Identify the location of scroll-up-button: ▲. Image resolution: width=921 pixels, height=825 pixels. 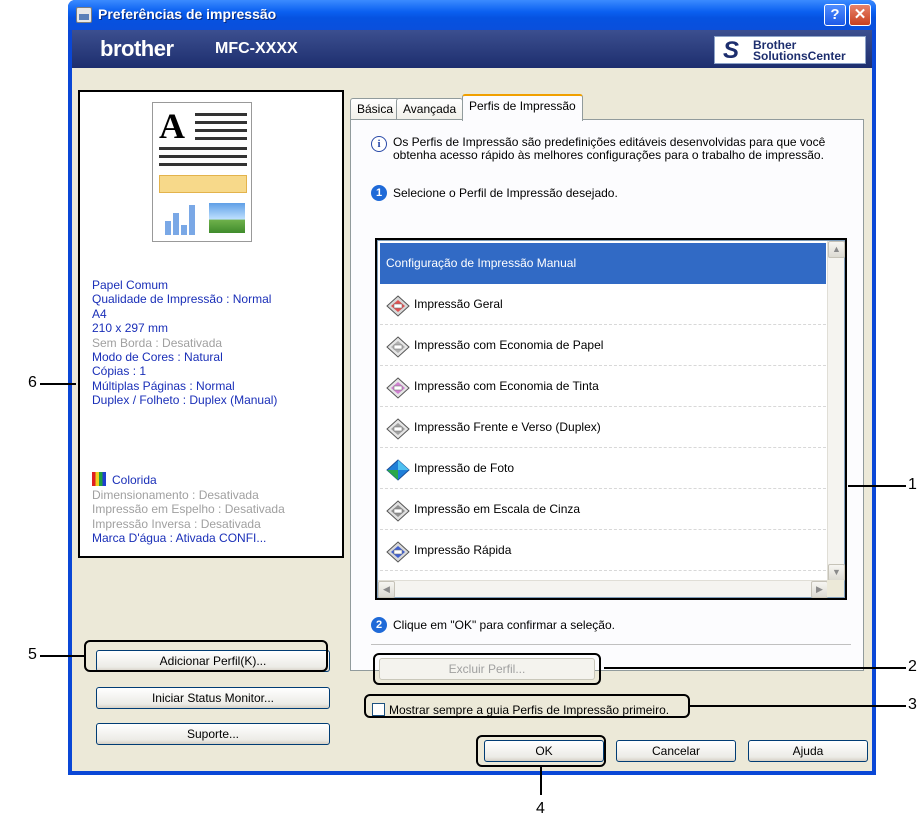
(836, 249).